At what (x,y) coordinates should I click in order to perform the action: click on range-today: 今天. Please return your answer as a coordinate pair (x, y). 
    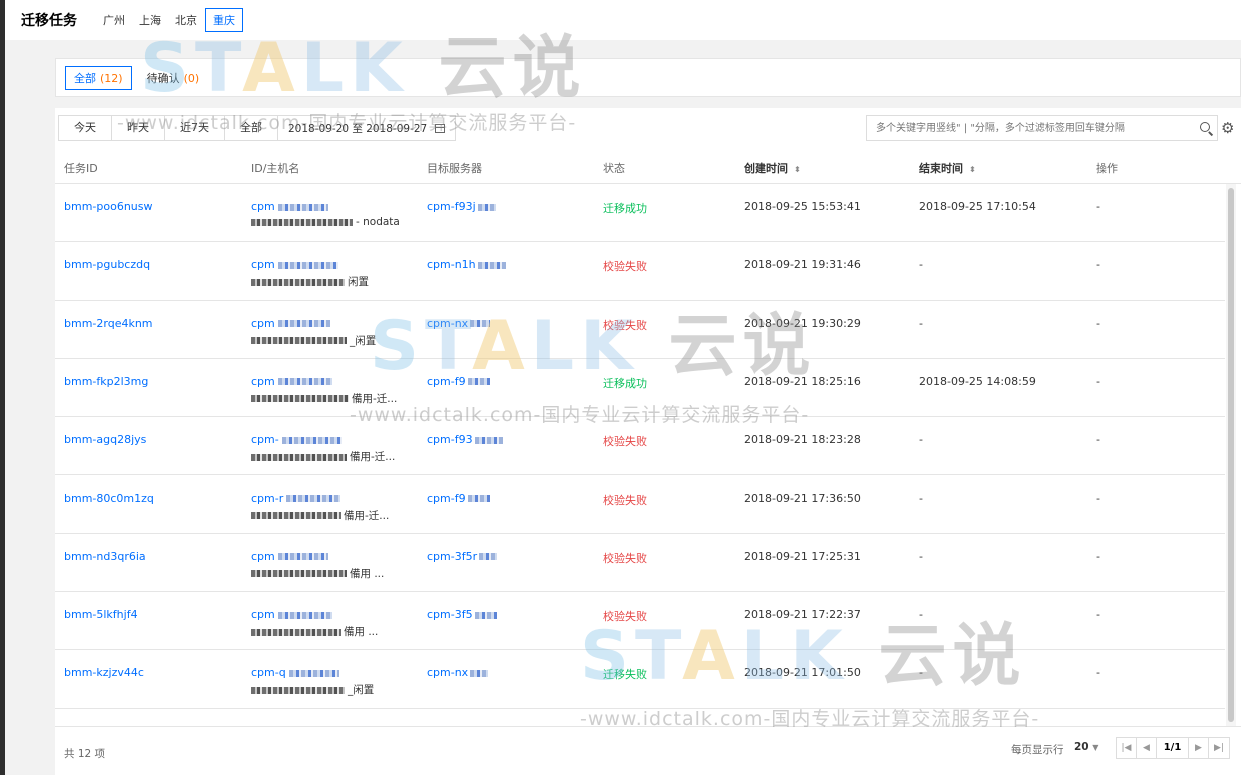
    Looking at the image, I should click on (85, 128).